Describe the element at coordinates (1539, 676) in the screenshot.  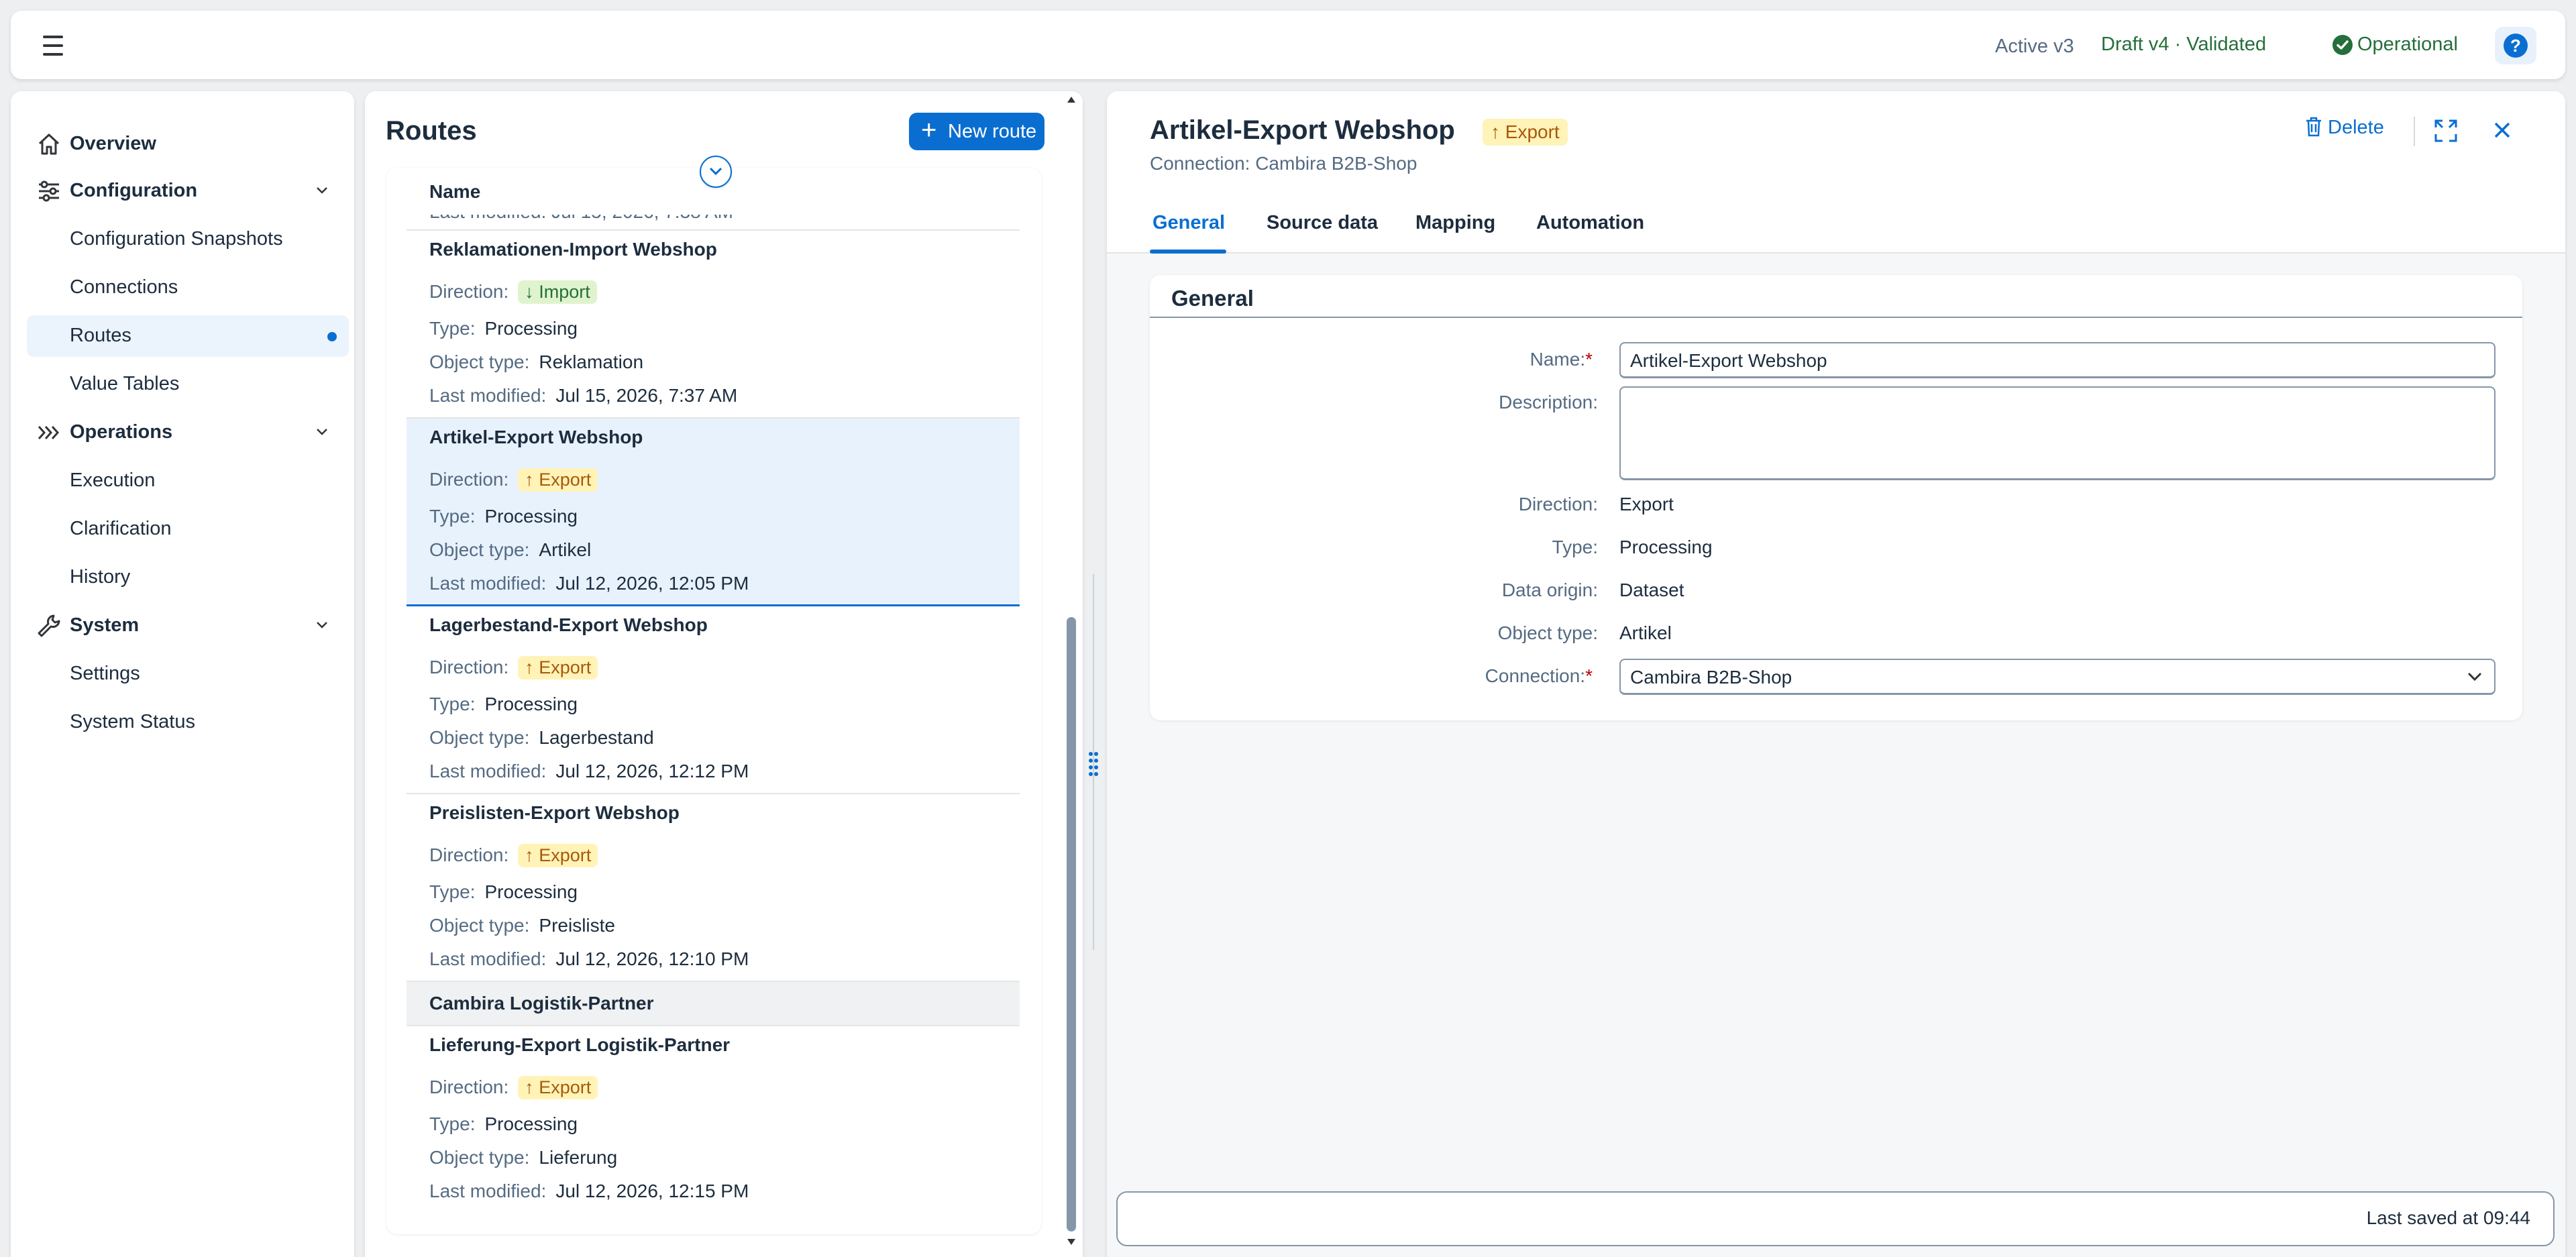
I see `connection-label: Connection:*` at that location.